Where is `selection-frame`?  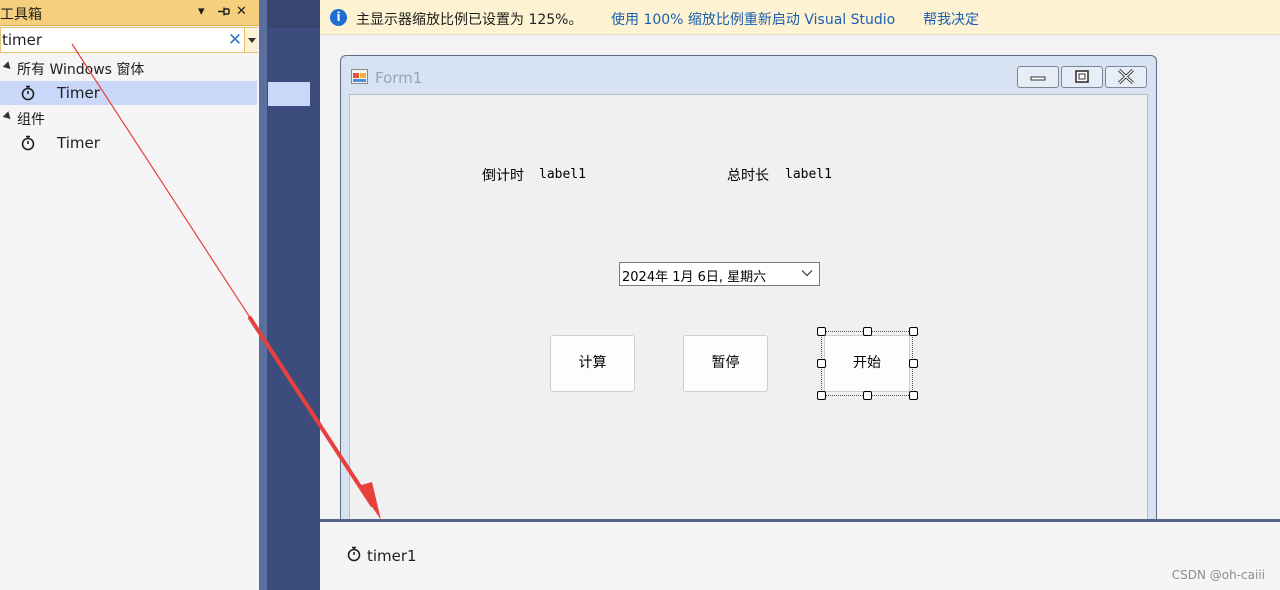 selection-frame is located at coordinates (867, 363).